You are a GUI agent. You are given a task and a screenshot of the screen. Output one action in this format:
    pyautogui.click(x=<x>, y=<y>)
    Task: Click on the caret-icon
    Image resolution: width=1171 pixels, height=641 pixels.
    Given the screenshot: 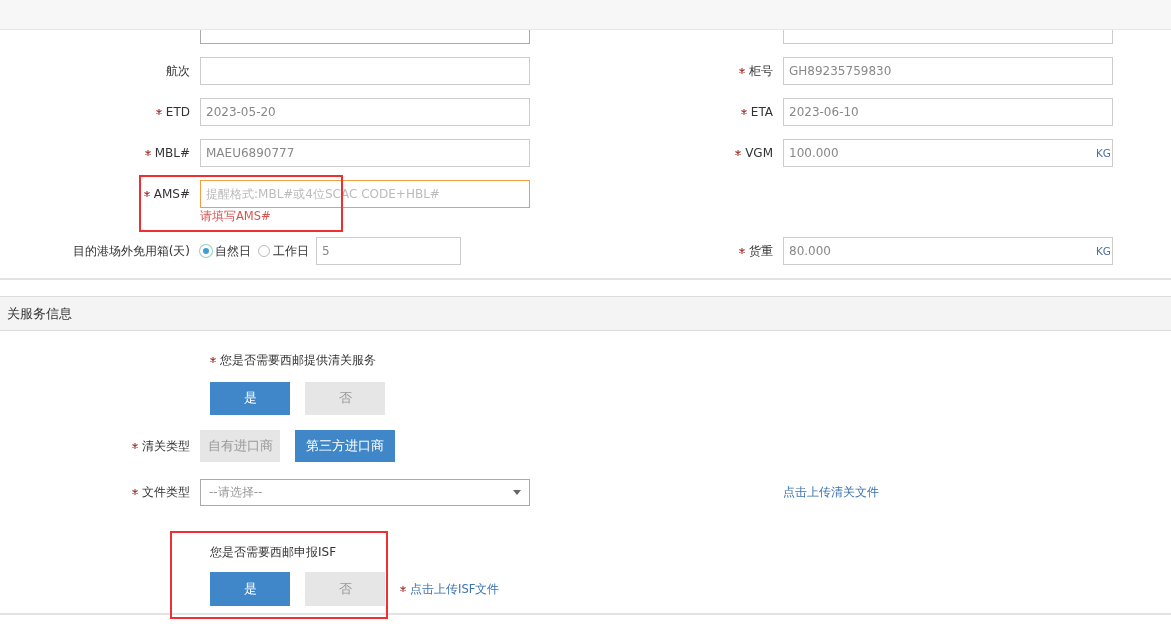 What is the action you would take?
    pyautogui.click(x=517, y=492)
    